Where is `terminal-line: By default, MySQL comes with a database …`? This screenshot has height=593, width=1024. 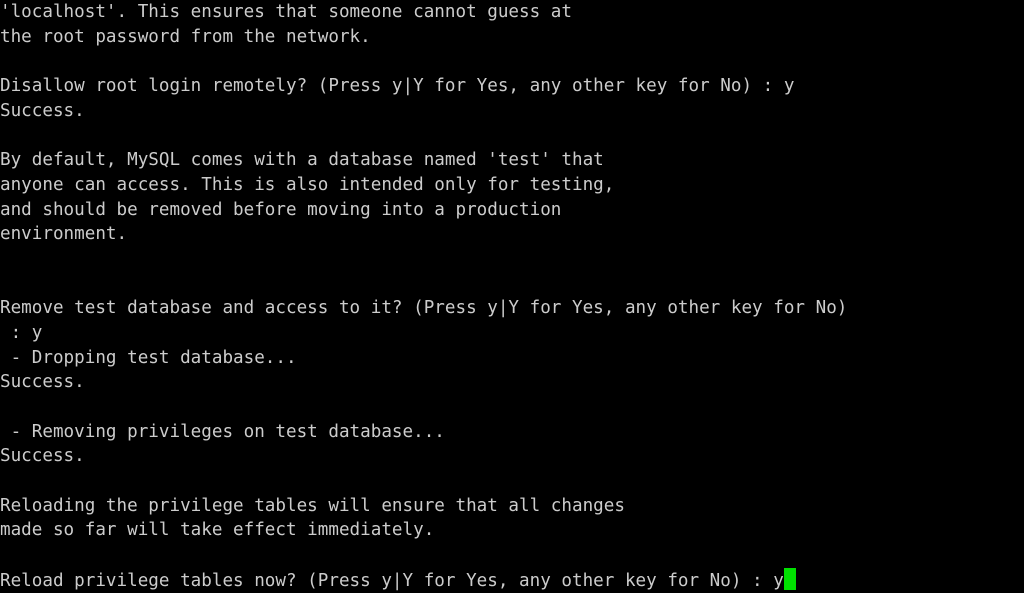
terminal-line: By default, MySQL comes with a database … is located at coordinates (302, 160).